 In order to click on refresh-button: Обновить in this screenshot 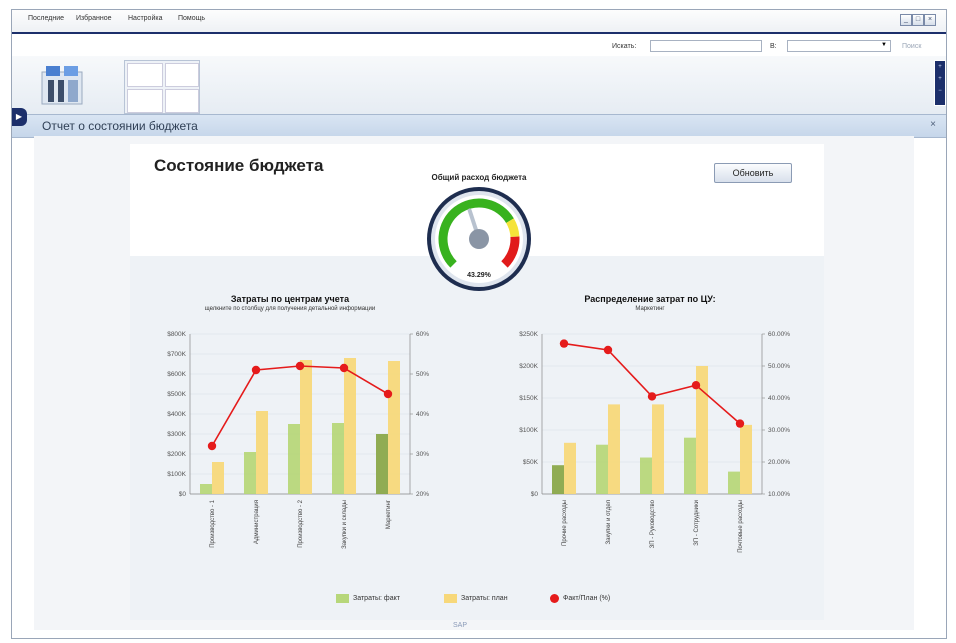, I will do `click(753, 173)`.